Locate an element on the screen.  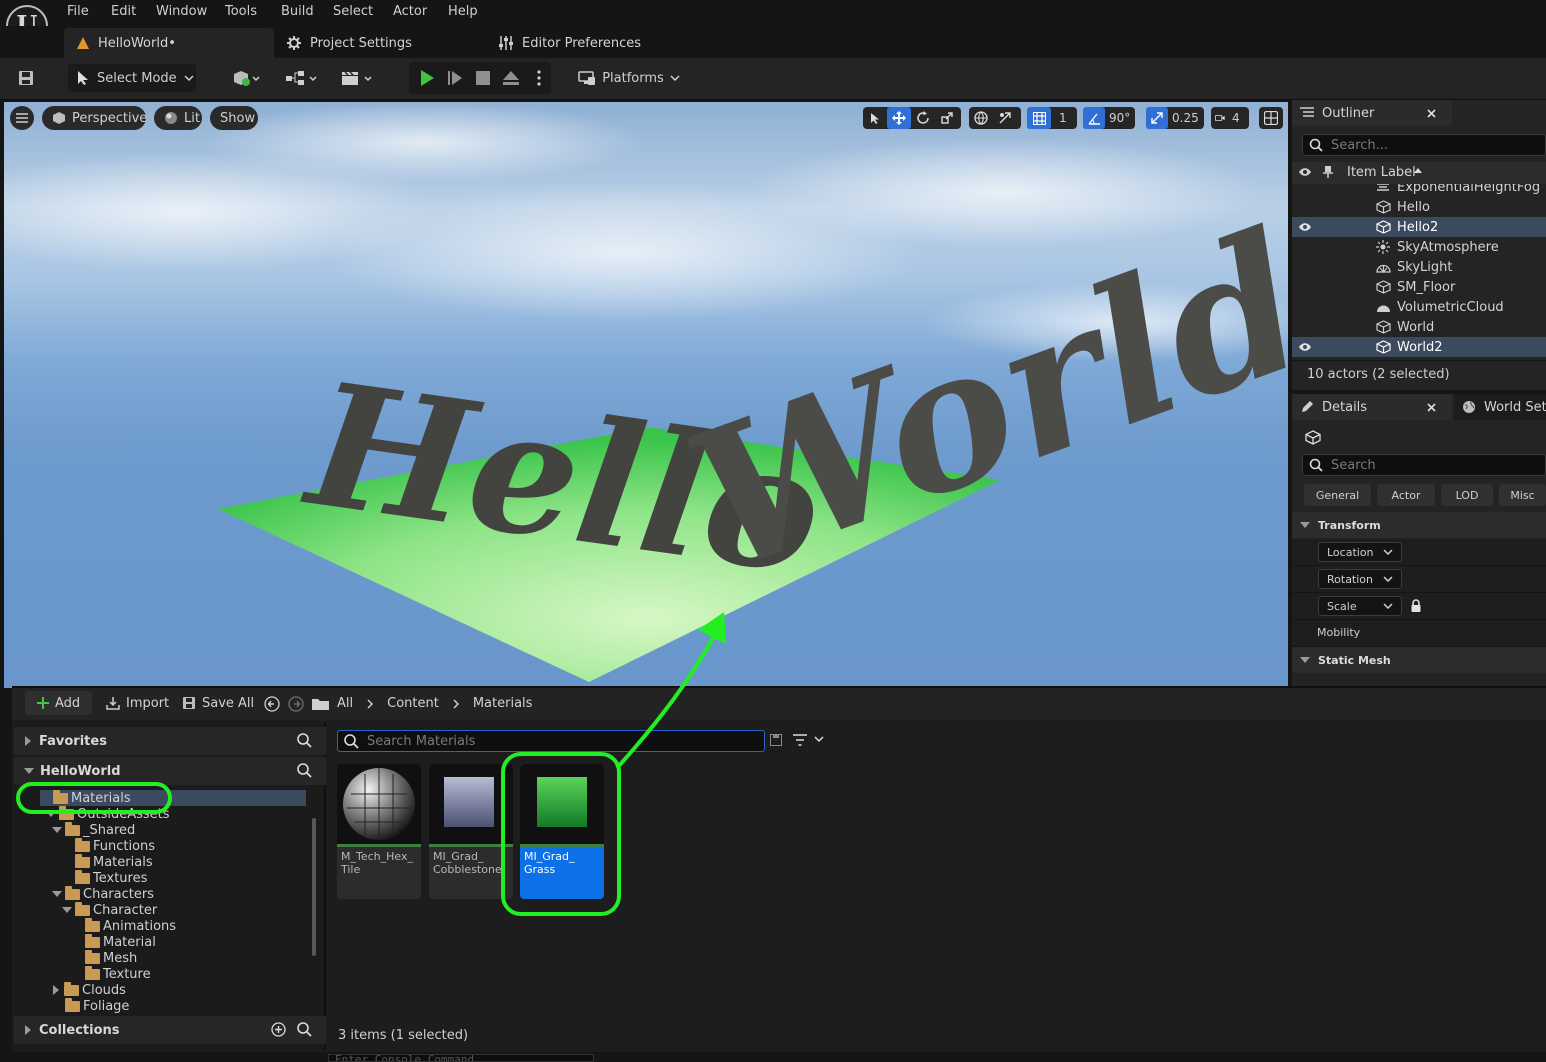
category-actor: Actor is located at coordinates (1406, 495).